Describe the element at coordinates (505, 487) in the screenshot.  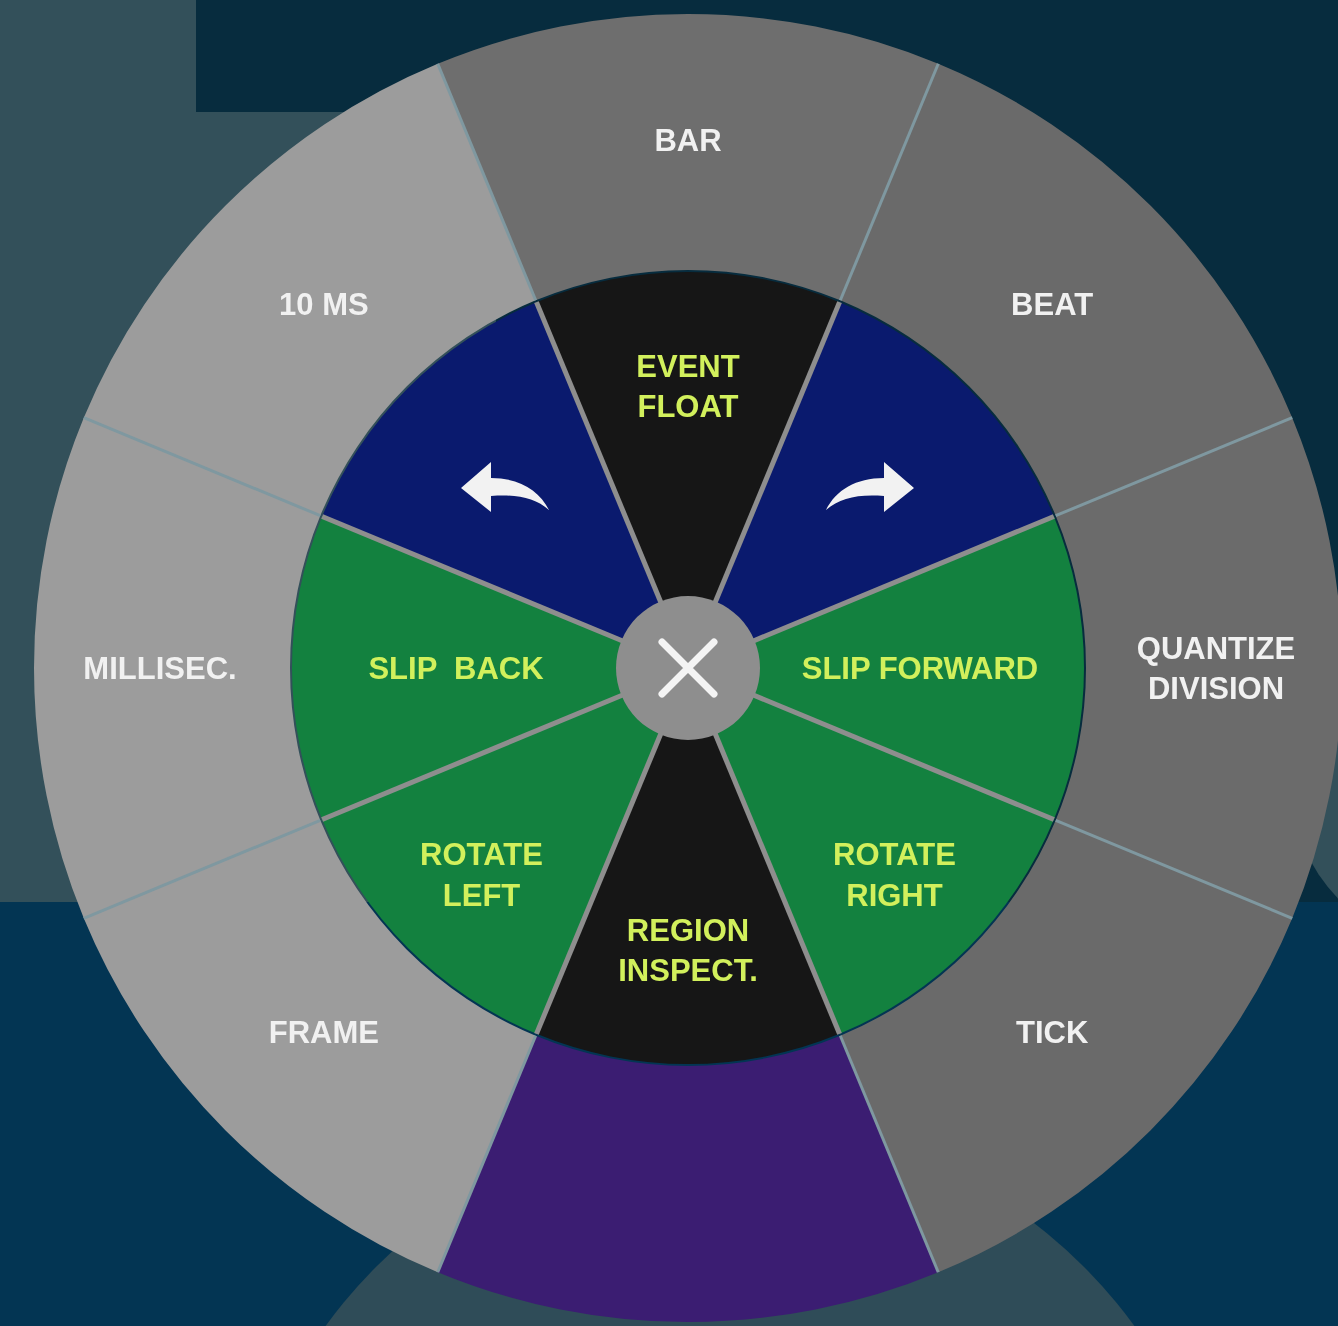
I see `undo-arrow-icon` at that location.